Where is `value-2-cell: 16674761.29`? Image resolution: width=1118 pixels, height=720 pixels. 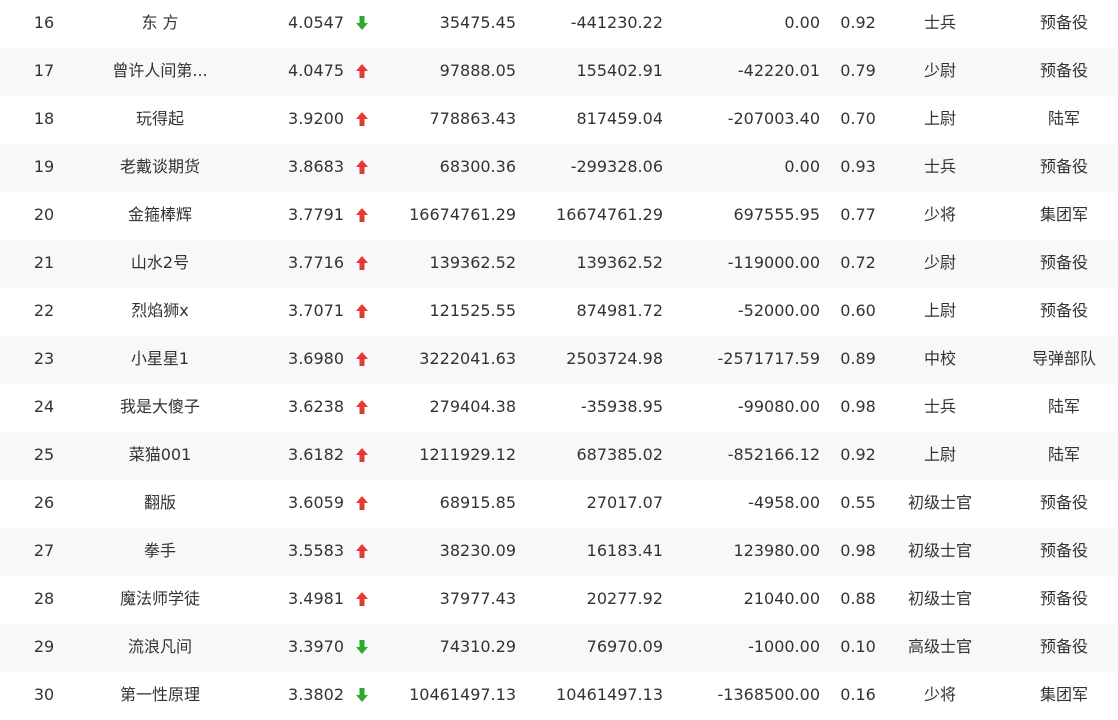 value-2-cell: 16674761.29 is located at coordinates (609, 214).